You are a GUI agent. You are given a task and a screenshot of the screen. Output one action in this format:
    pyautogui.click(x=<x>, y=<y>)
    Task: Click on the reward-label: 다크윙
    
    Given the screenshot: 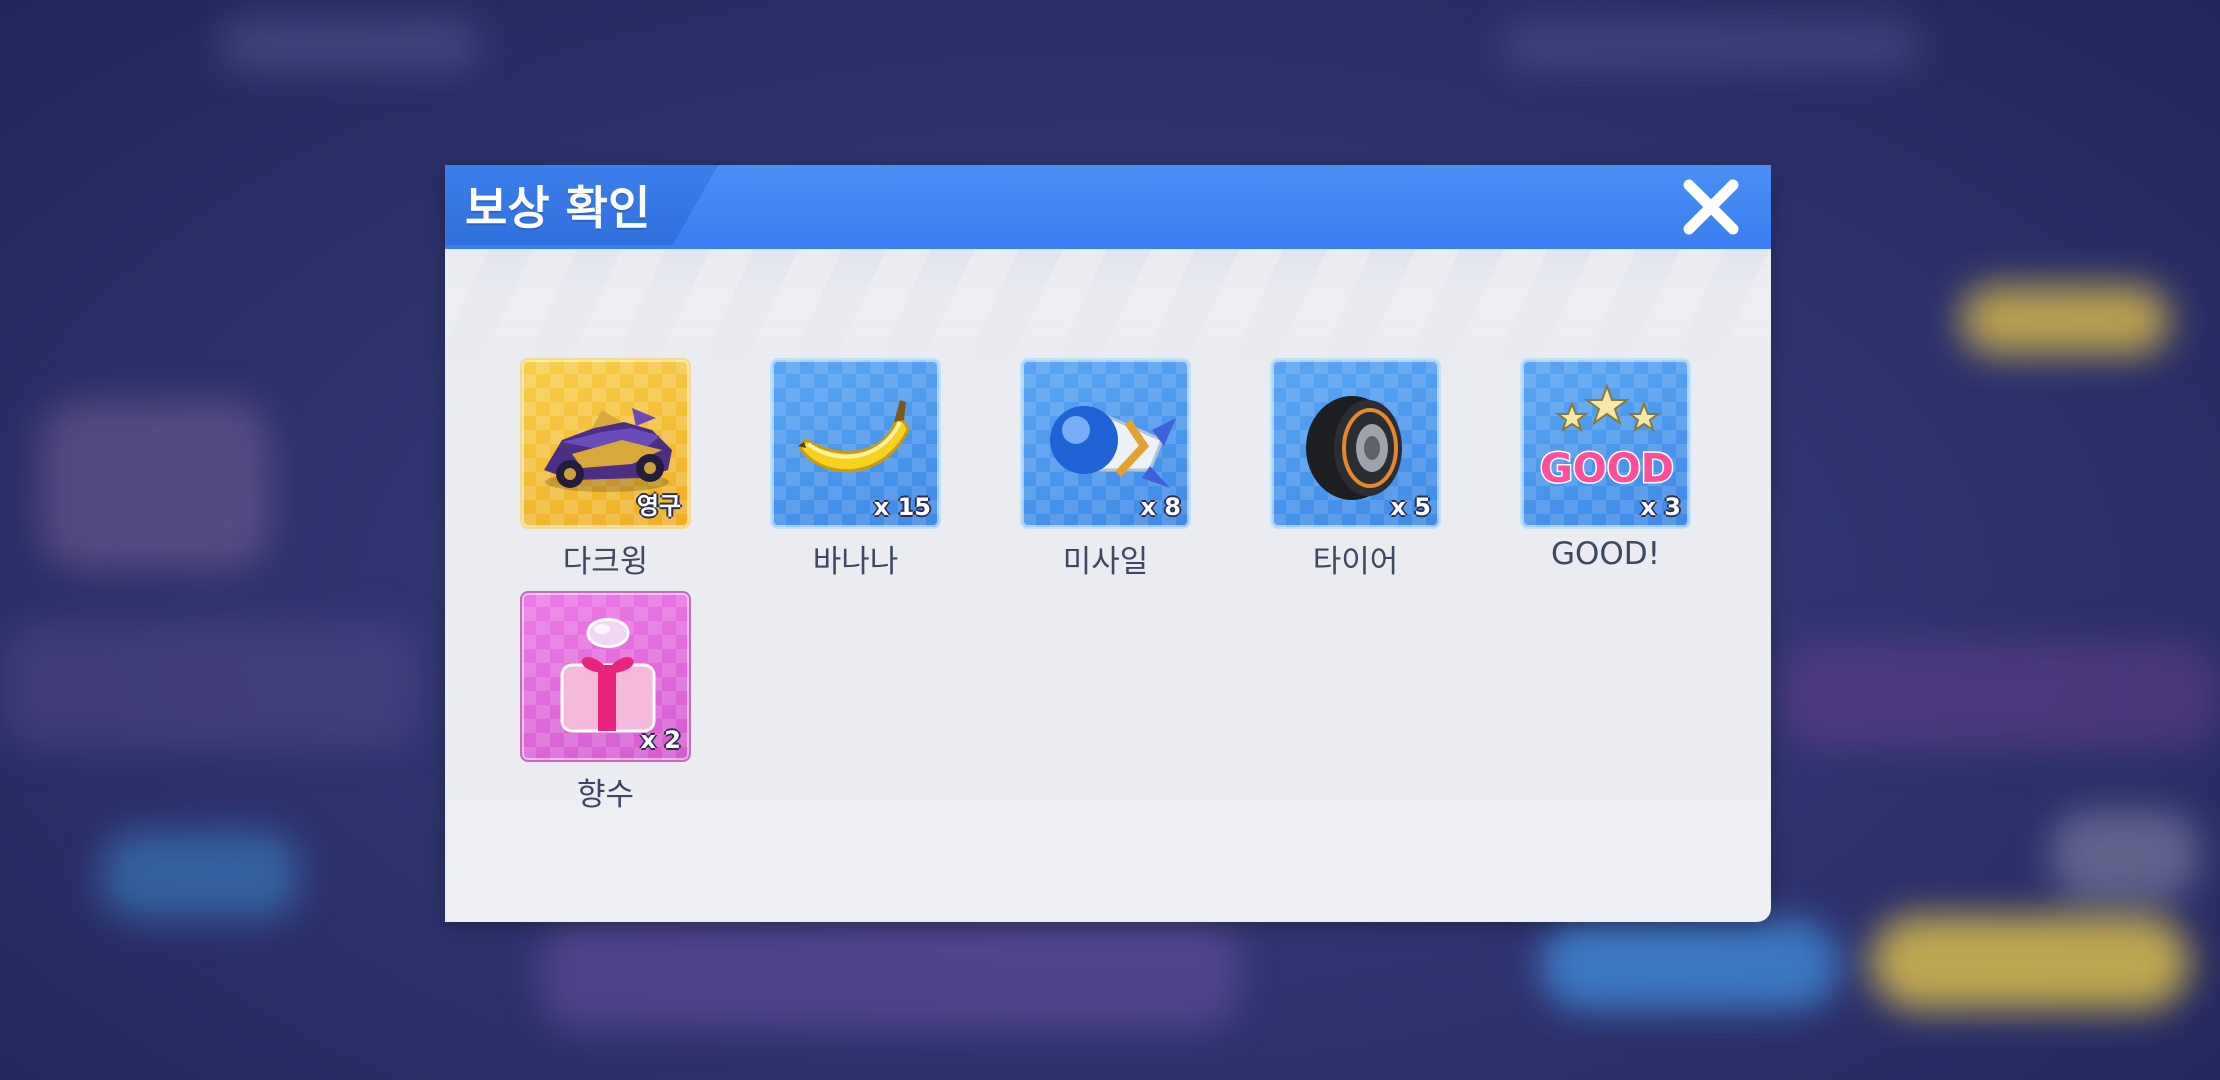 What is the action you would take?
    pyautogui.click(x=605, y=562)
    